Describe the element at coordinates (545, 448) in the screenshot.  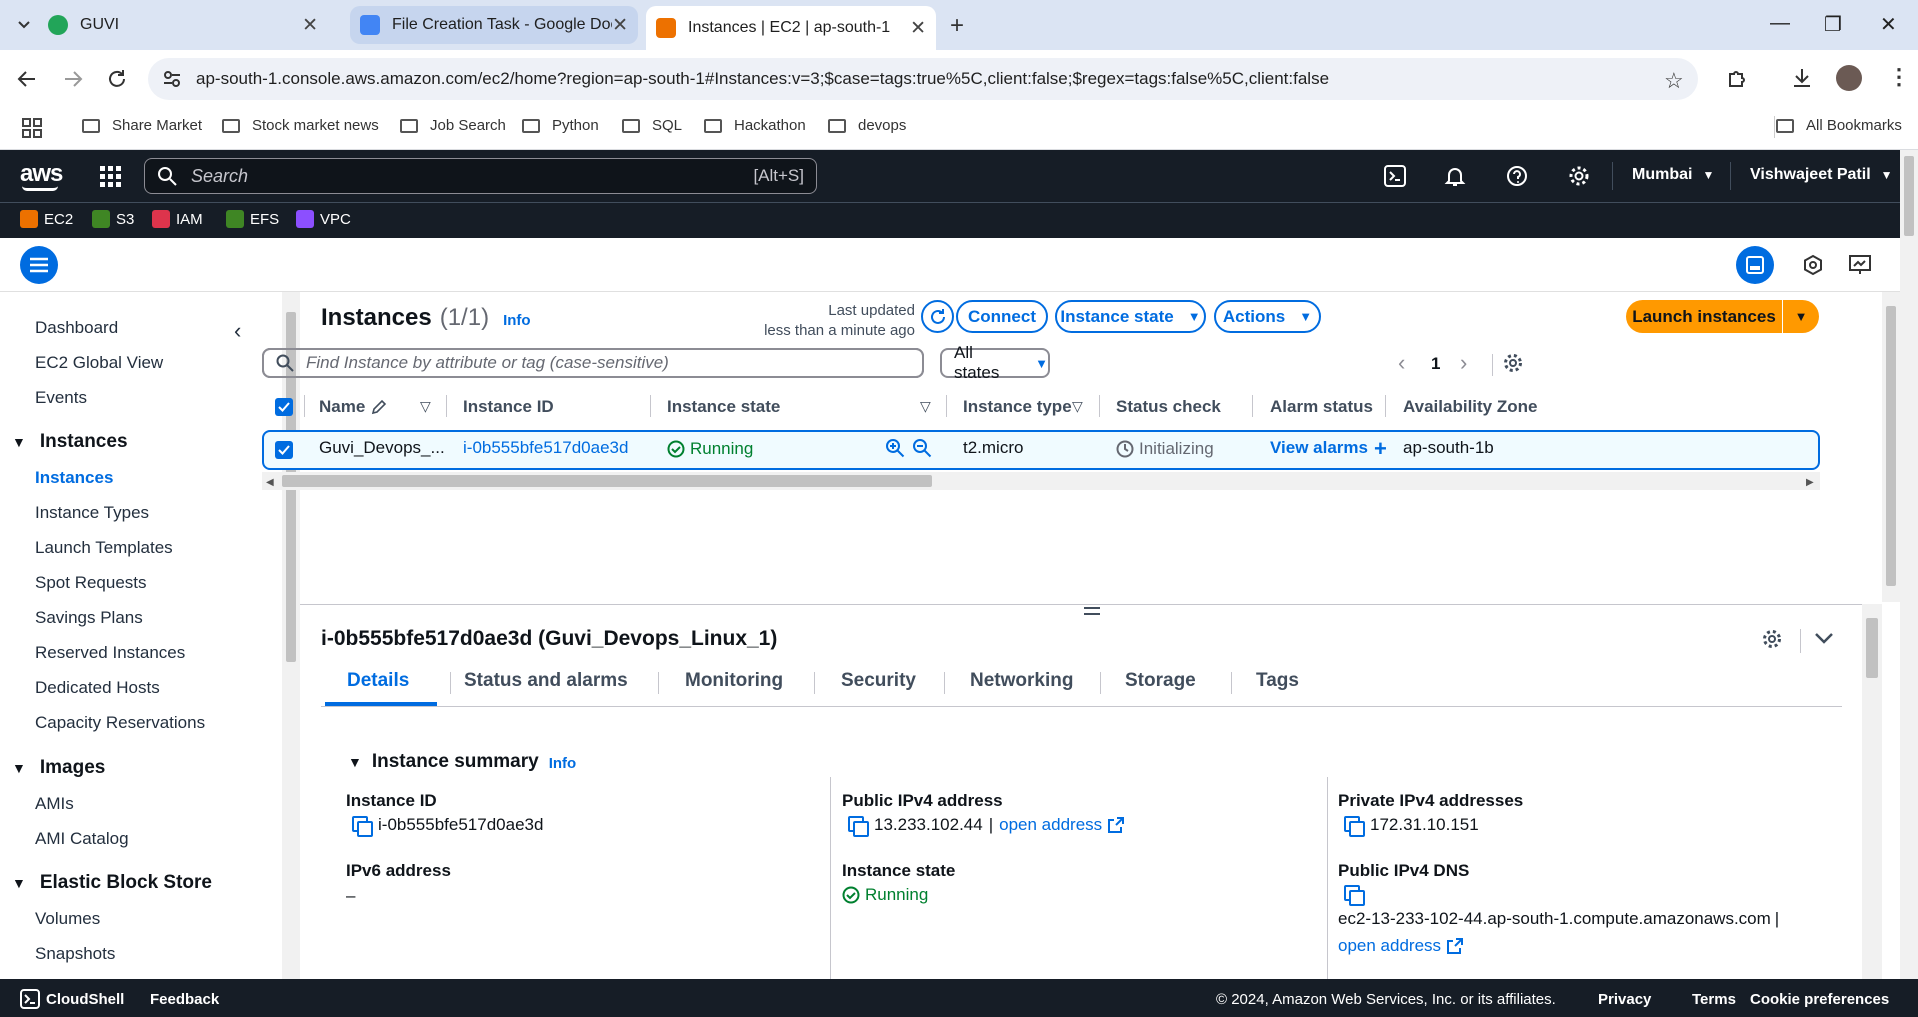
I see `cell-instance-id-link: i-0b555bfe517d0ae3d` at that location.